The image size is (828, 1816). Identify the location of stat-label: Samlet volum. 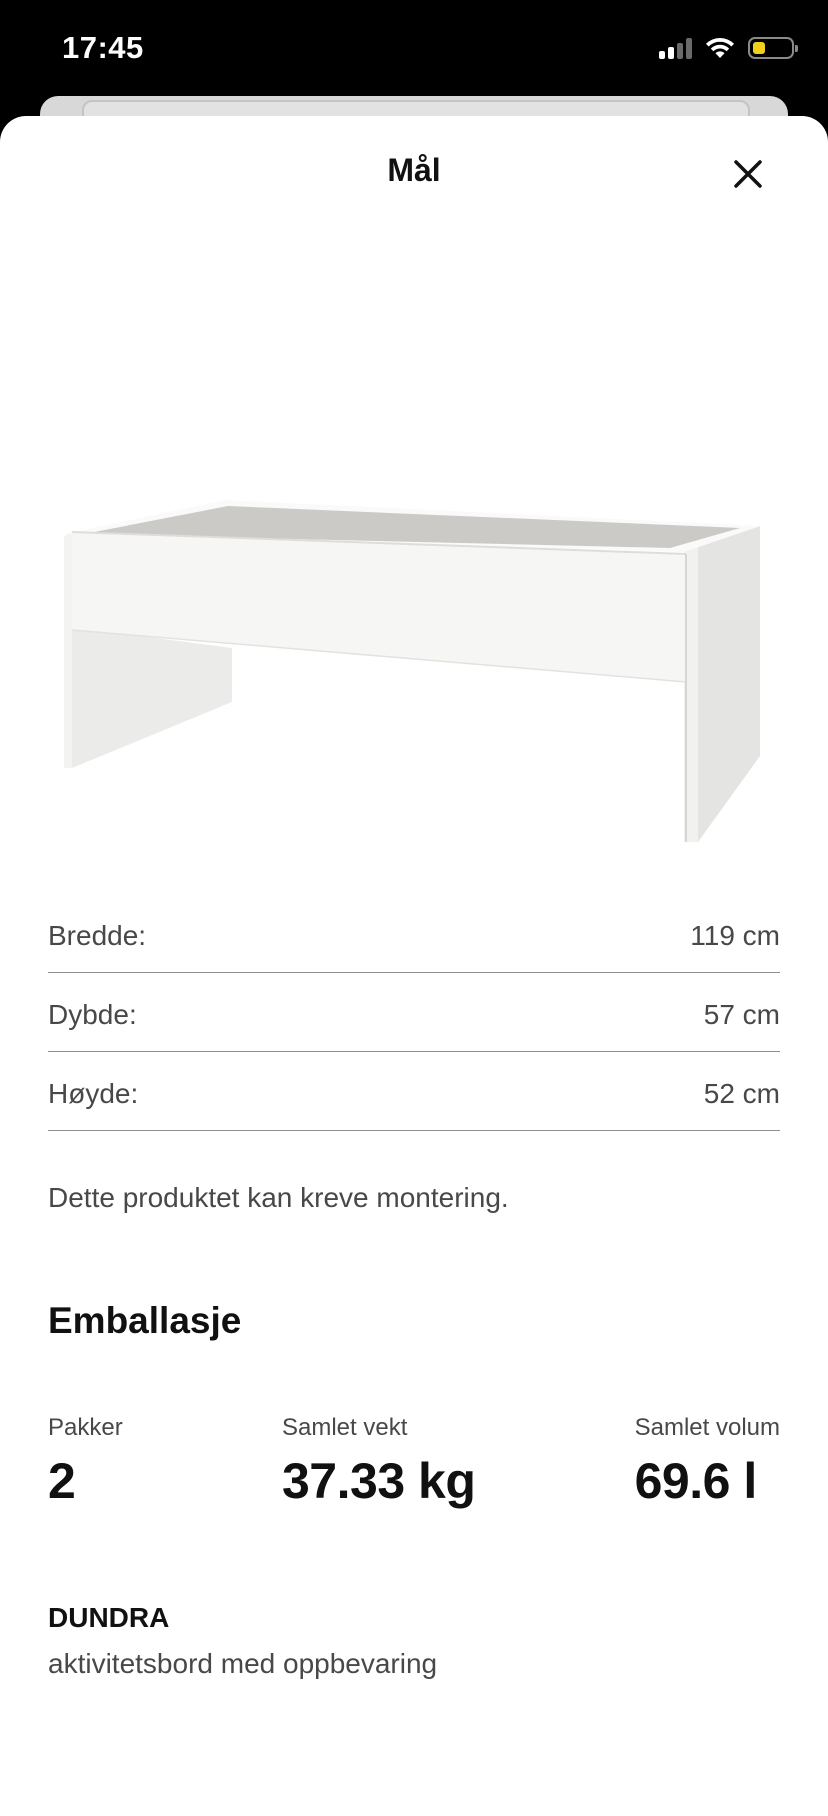
(707, 1427).